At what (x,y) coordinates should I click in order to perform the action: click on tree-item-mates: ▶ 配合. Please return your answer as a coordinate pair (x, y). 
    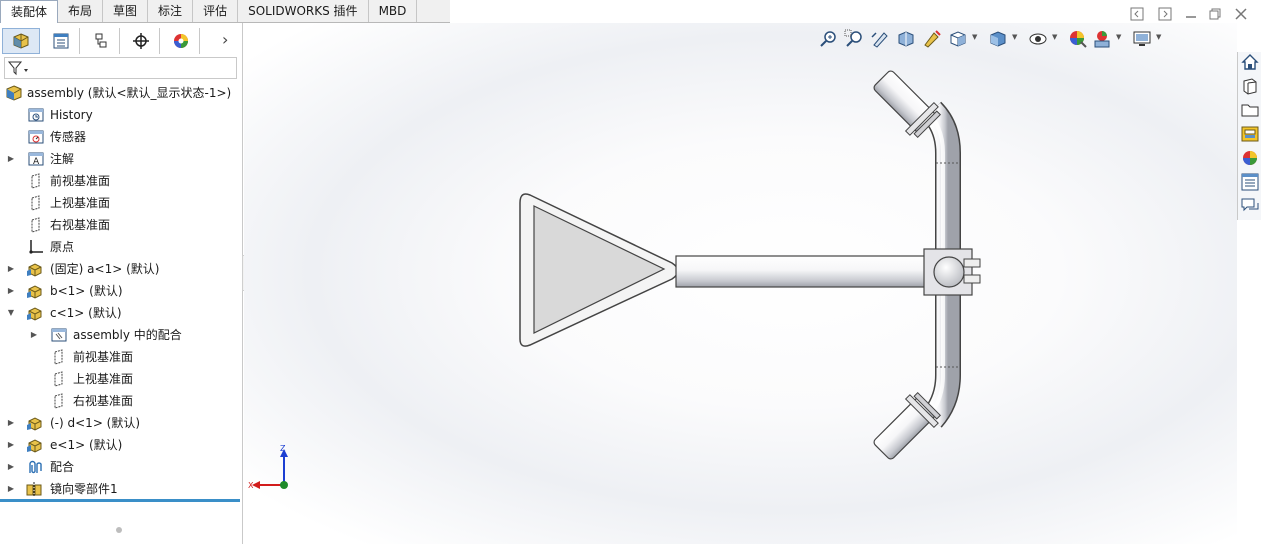
    Looking at the image, I should click on (121, 467).